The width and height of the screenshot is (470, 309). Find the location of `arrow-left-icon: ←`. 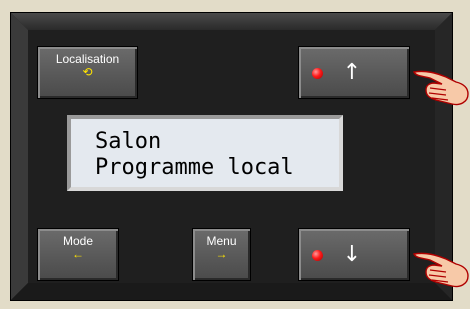

arrow-left-icon: ← is located at coordinates (78, 254).